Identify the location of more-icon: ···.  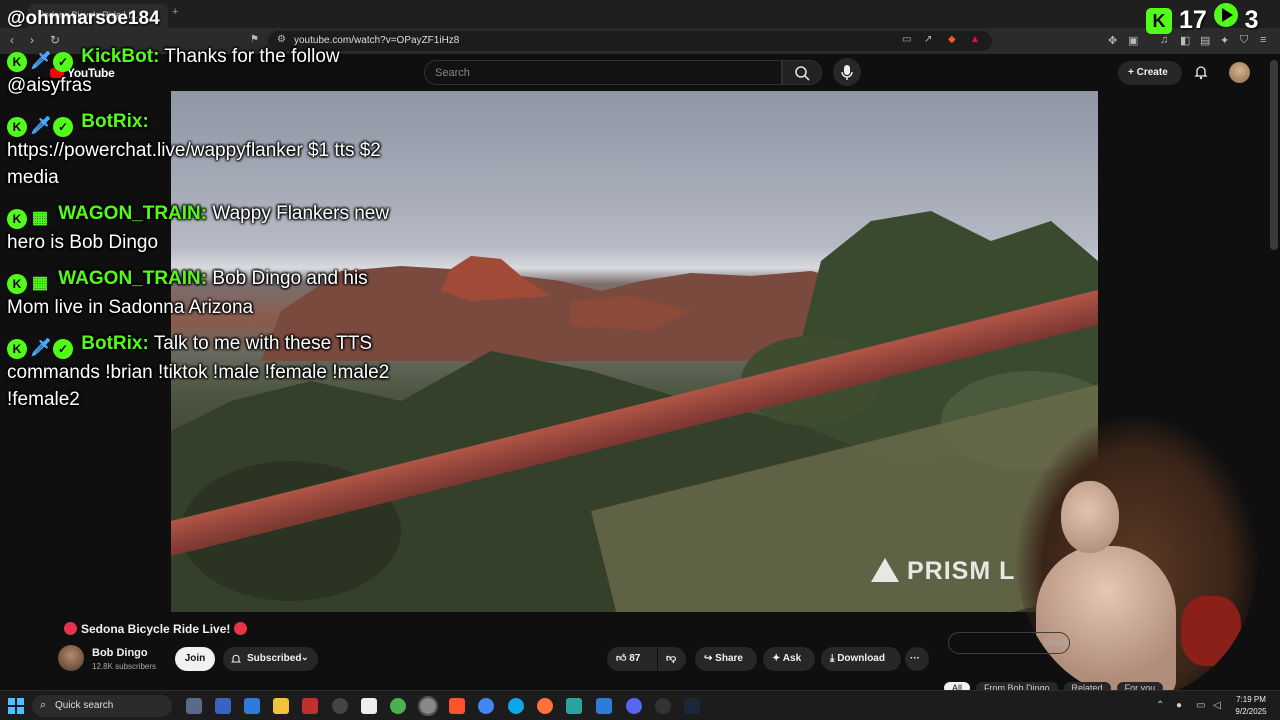
(915, 658).